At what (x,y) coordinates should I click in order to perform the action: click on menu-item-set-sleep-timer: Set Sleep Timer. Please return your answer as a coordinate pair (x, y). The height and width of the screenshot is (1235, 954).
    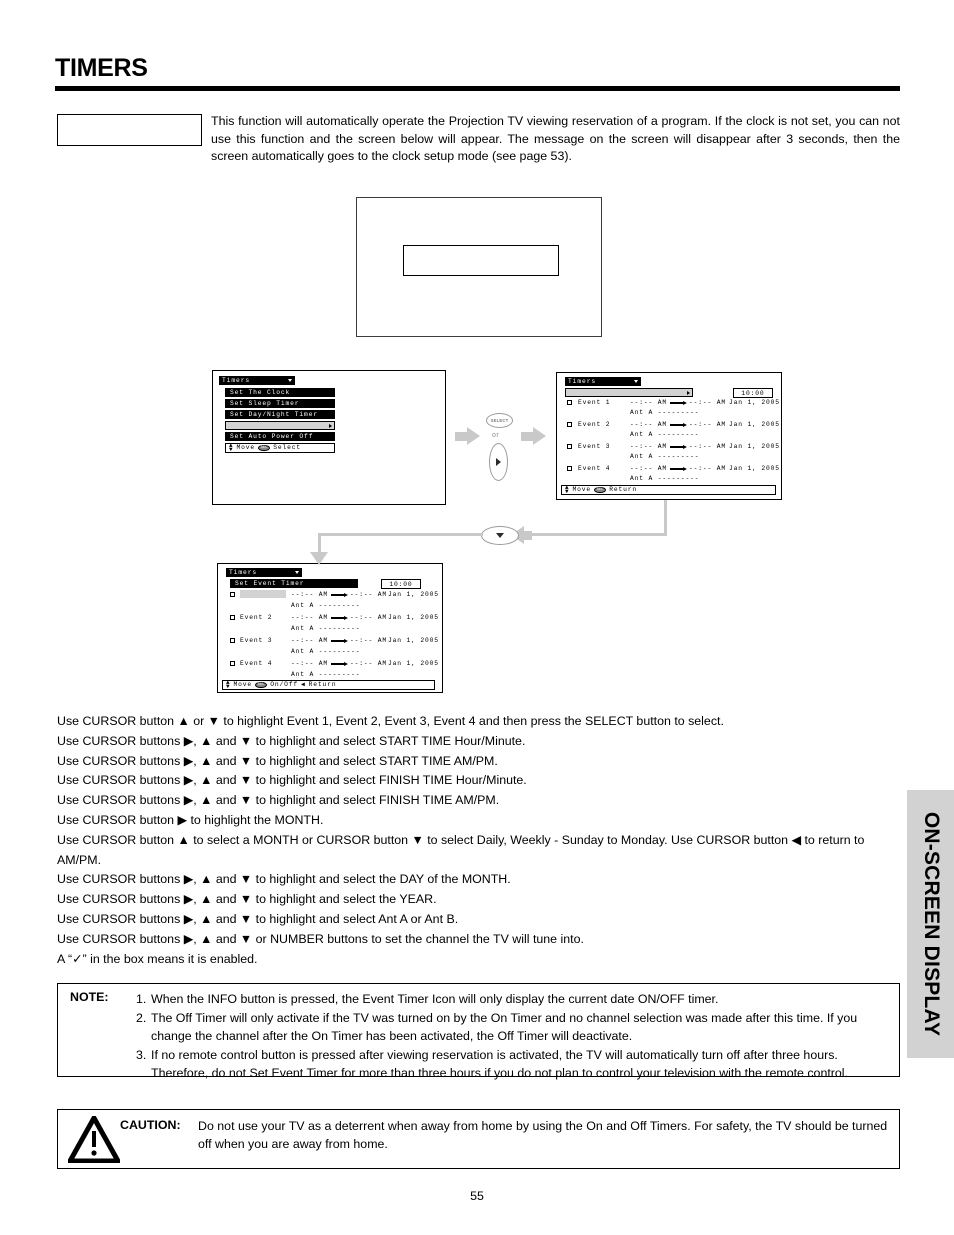
    Looking at the image, I should click on (280, 403).